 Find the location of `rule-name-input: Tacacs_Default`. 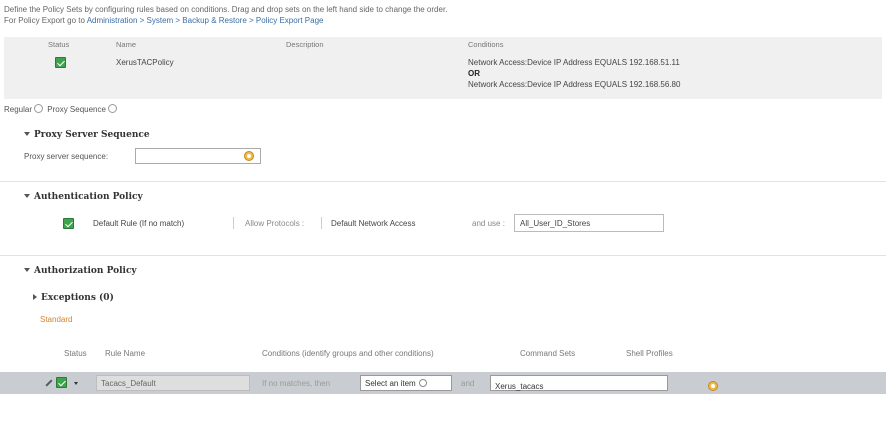

rule-name-input: Tacacs_Default is located at coordinates (173, 383).